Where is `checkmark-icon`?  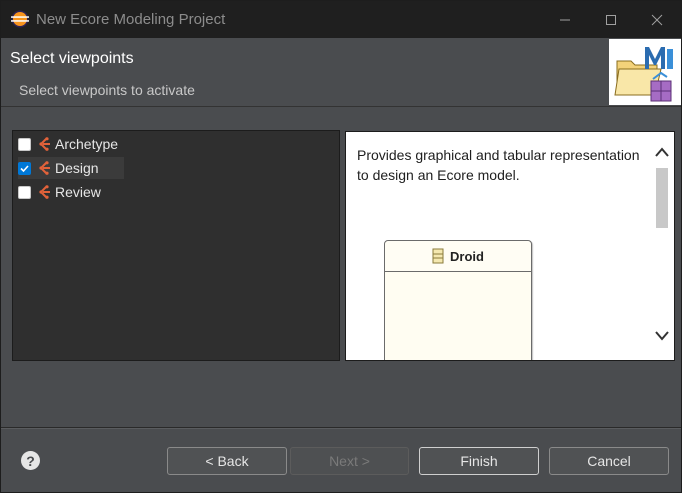 checkmark-icon is located at coordinates (24, 168).